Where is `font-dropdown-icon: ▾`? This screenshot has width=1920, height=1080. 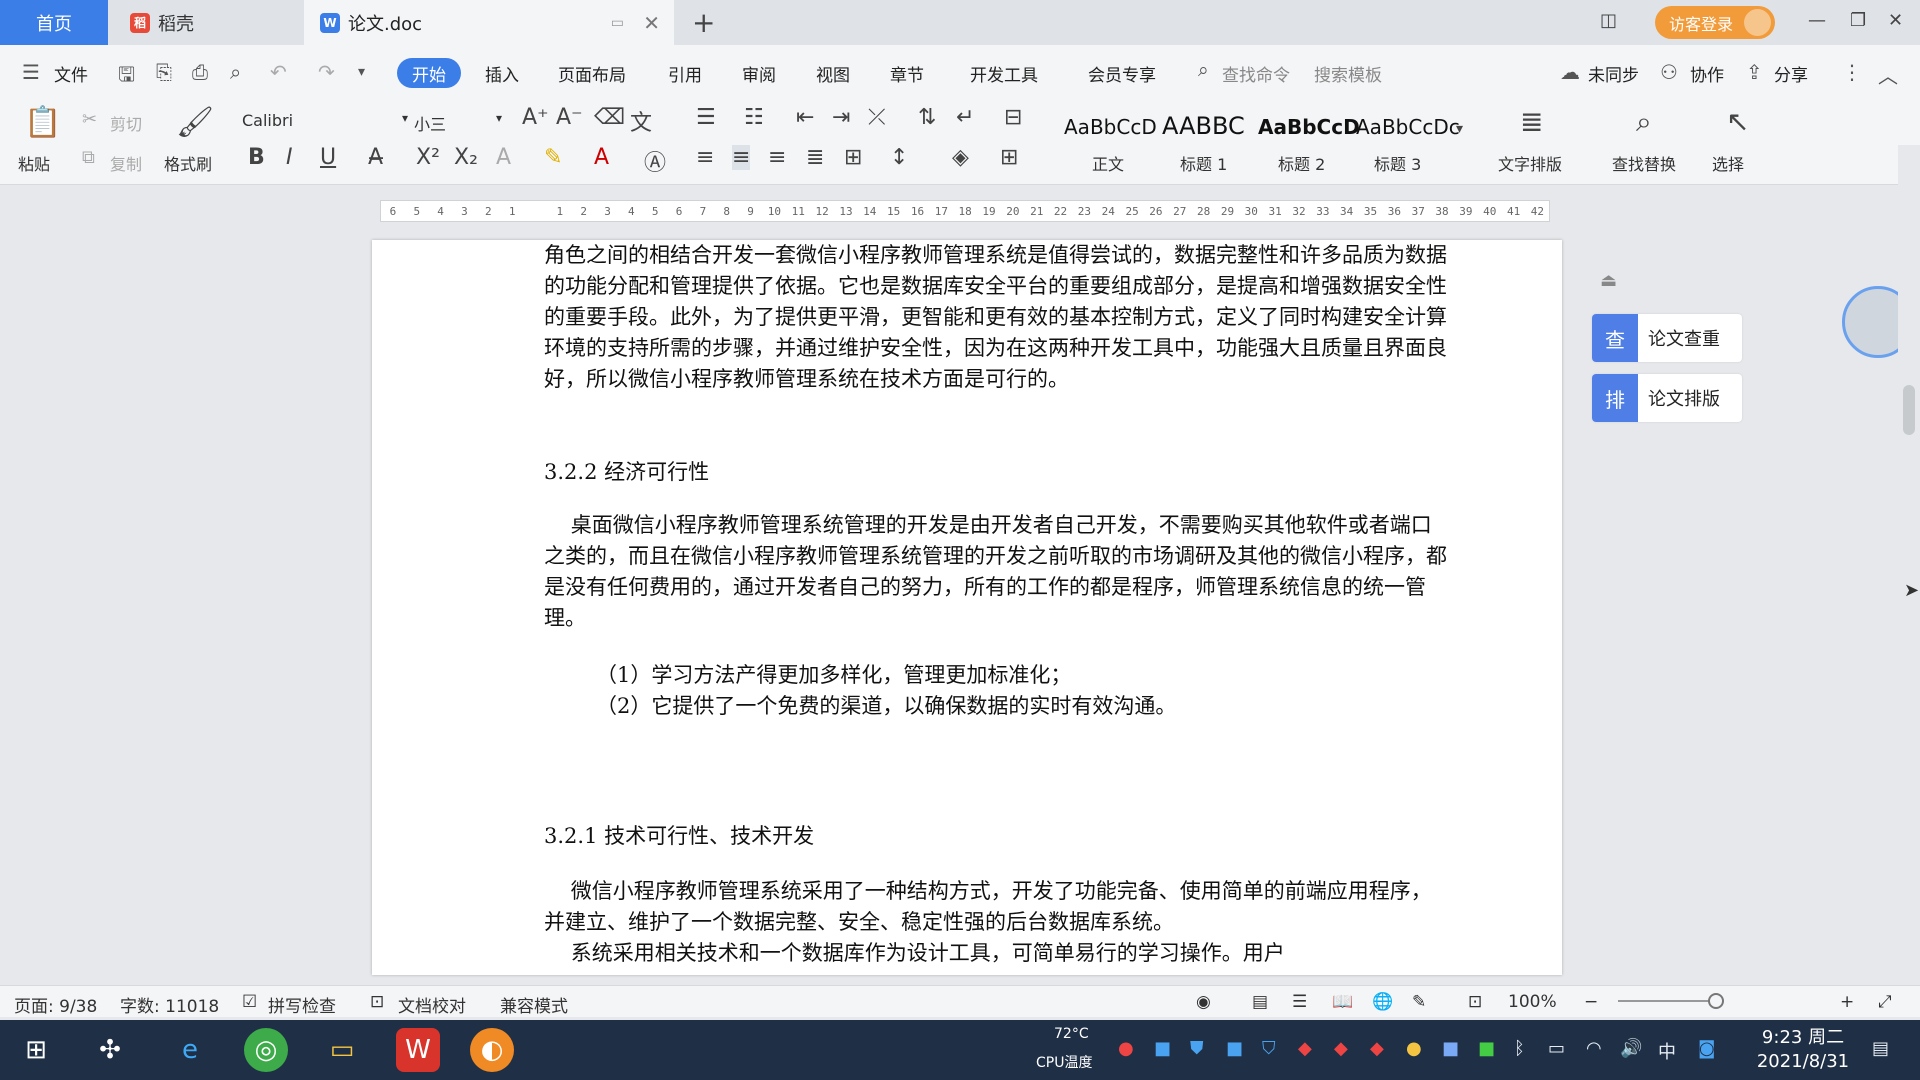
font-dropdown-icon: ▾ is located at coordinates (405, 118).